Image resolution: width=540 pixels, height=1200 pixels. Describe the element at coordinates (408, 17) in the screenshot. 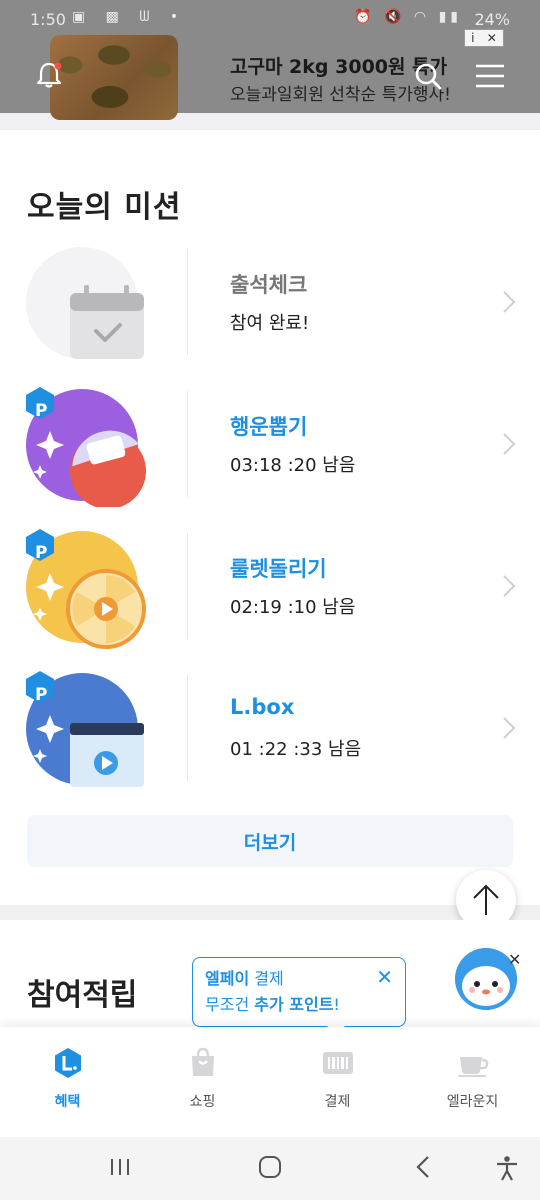

I see `system-status-icons: ⏰ 🔇 ◠ ▮▮` at that location.